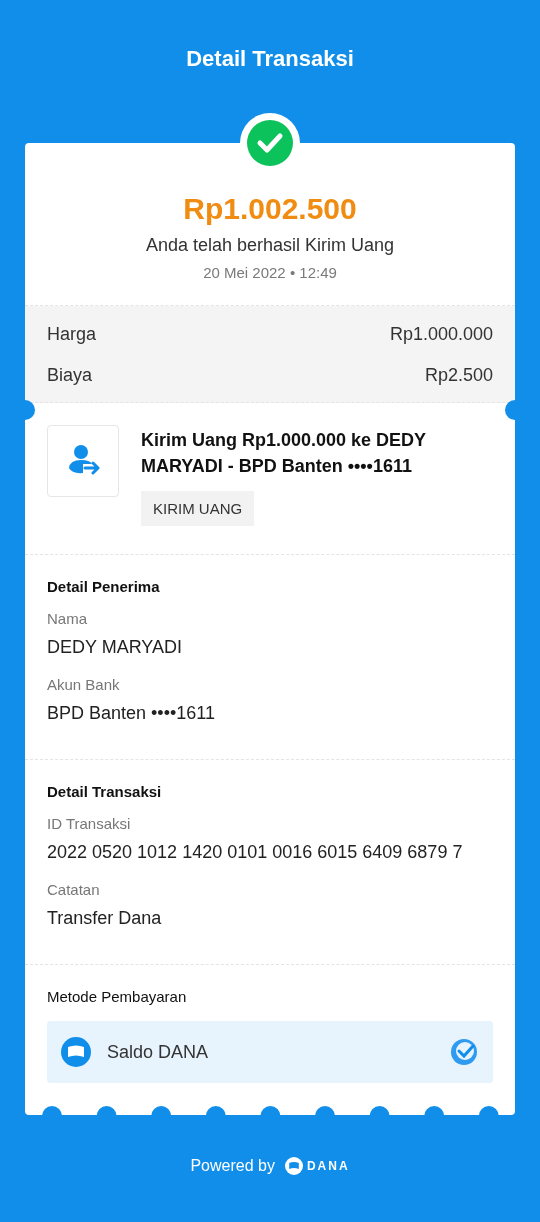  Describe the element at coordinates (270, 1052) in the screenshot. I see `payment-method: Saldo DANA` at that location.